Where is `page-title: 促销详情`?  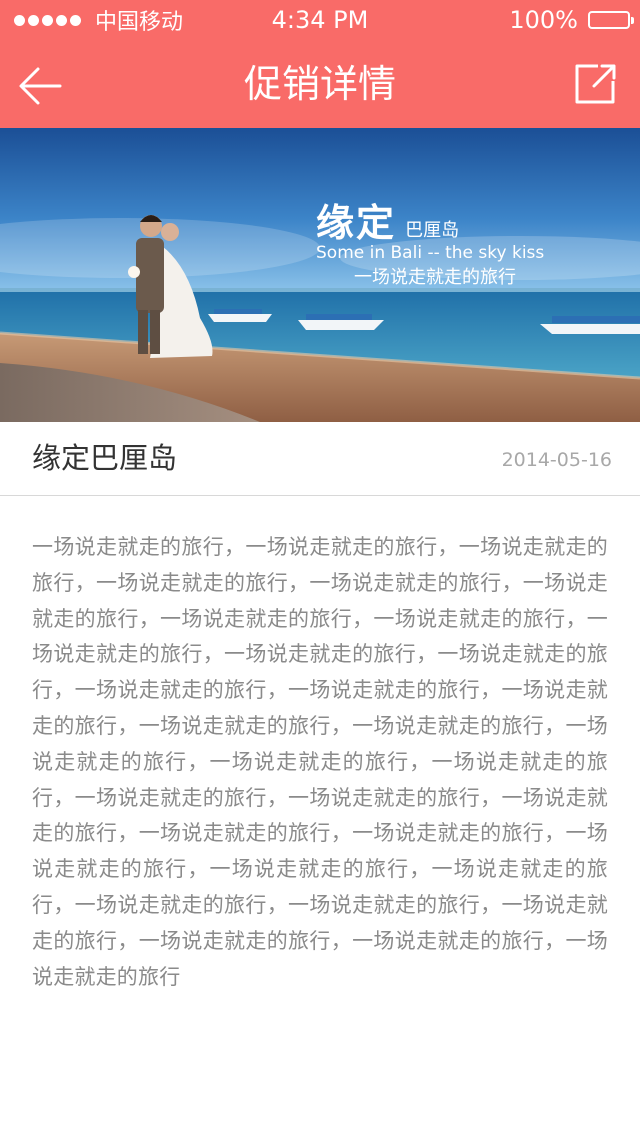
page-title: 促销详情 is located at coordinates (319, 84).